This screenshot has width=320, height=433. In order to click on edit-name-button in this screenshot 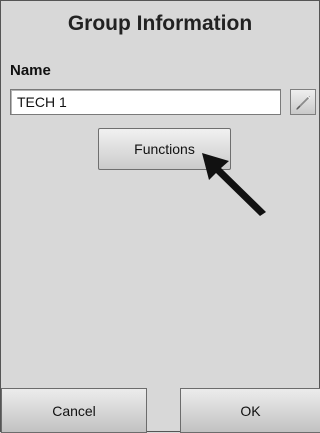, I will do `click(303, 102)`.